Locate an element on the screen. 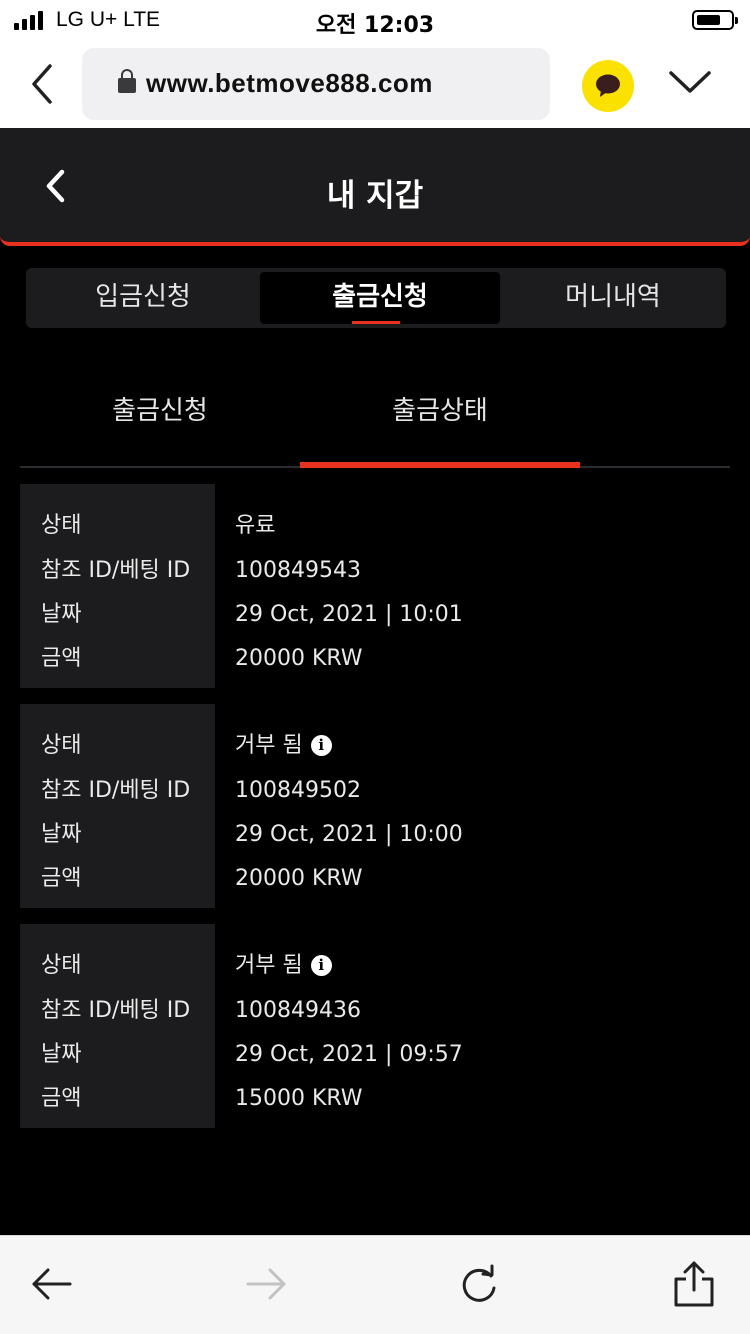  subtab-withdraw-status: 출금상태 is located at coordinates (440, 408).